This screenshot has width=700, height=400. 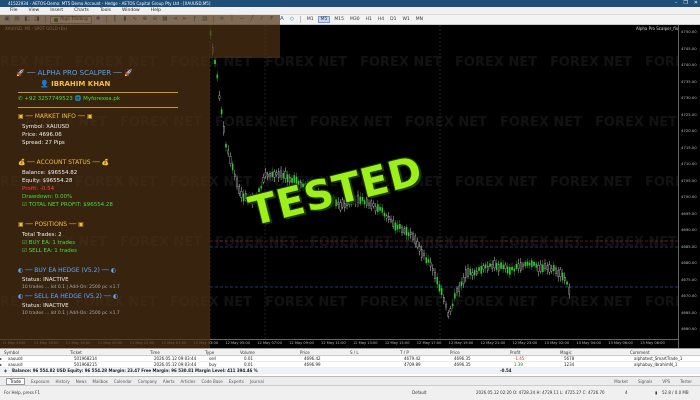 I want to click on sell-hedge-title: SELL EA HEDGE (V5.2), so click(x=68, y=296).